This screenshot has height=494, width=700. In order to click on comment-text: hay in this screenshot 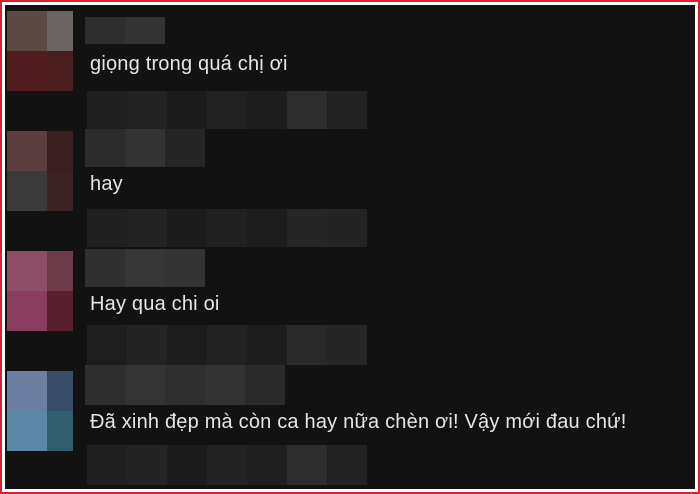, I will do `click(106, 184)`.